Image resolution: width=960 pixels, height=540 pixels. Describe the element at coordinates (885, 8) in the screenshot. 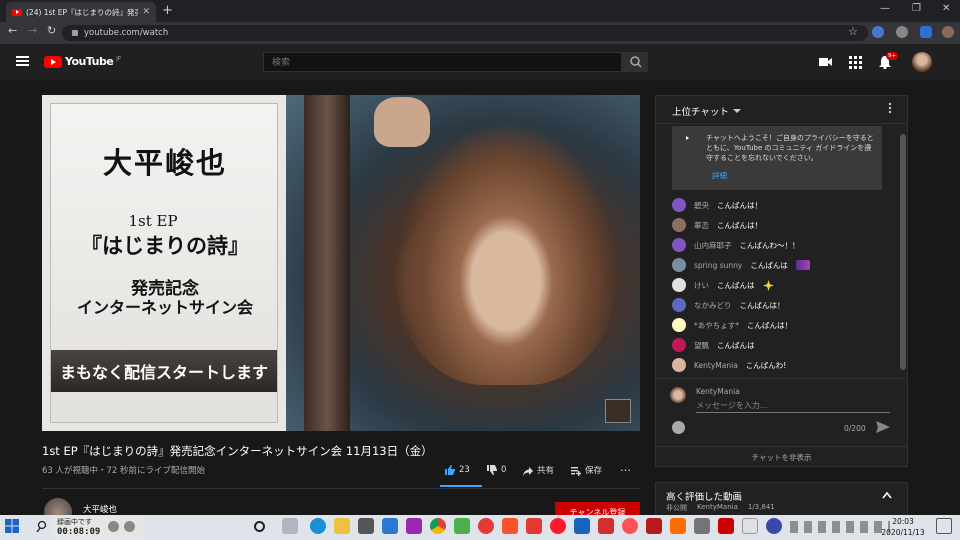

I see `minimize-button: —` at that location.